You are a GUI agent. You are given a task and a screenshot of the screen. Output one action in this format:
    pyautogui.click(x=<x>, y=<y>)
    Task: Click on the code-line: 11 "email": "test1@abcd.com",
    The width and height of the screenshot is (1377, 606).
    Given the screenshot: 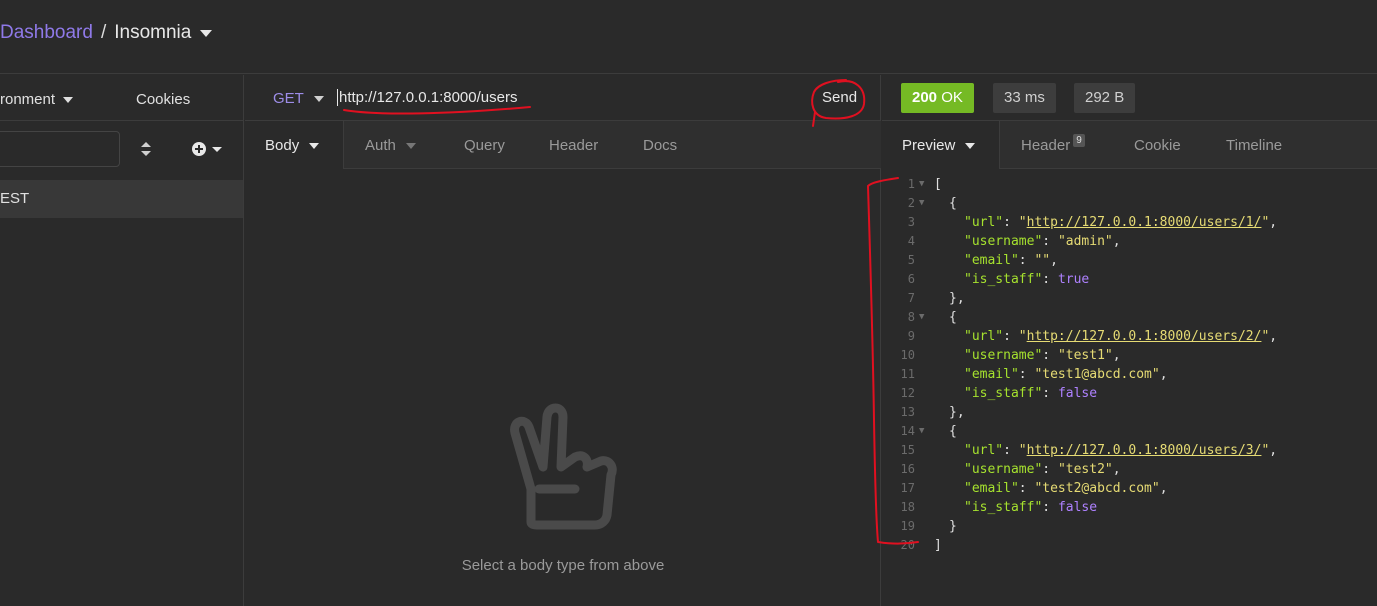 What is the action you would take?
    pyautogui.click(x=1129, y=374)
    